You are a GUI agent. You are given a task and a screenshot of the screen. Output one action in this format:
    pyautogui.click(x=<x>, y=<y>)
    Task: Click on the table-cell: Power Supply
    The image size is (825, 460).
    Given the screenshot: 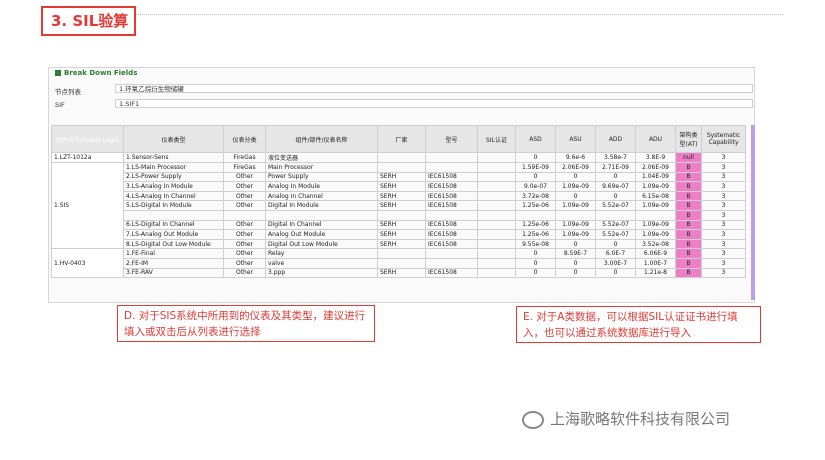 What is the action you would take?
    pyautogui.click(x=321, y=177)
    